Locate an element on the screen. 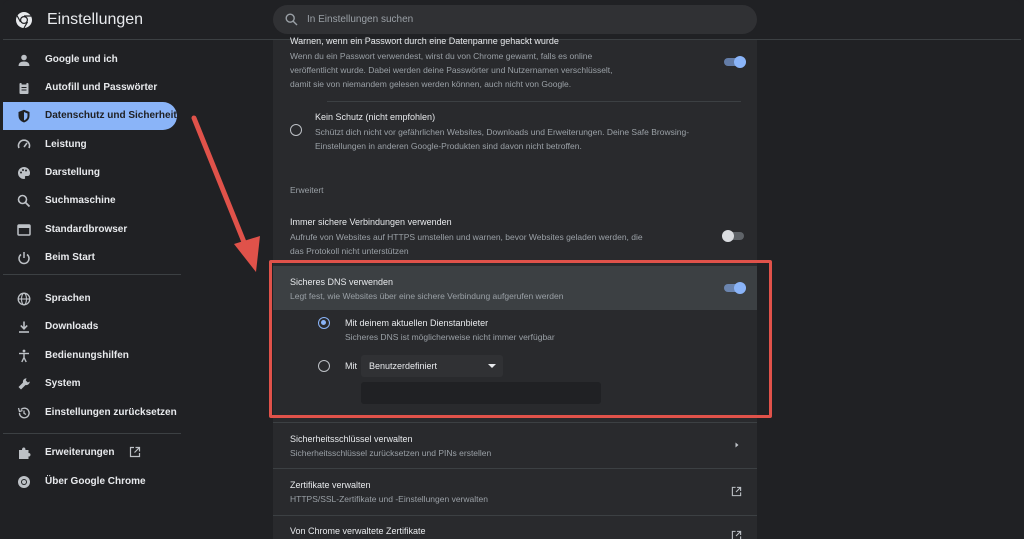 The height and width of the screenshot is (539, 1024). app-title: Einstellungen is located at coordinates (95, 19).